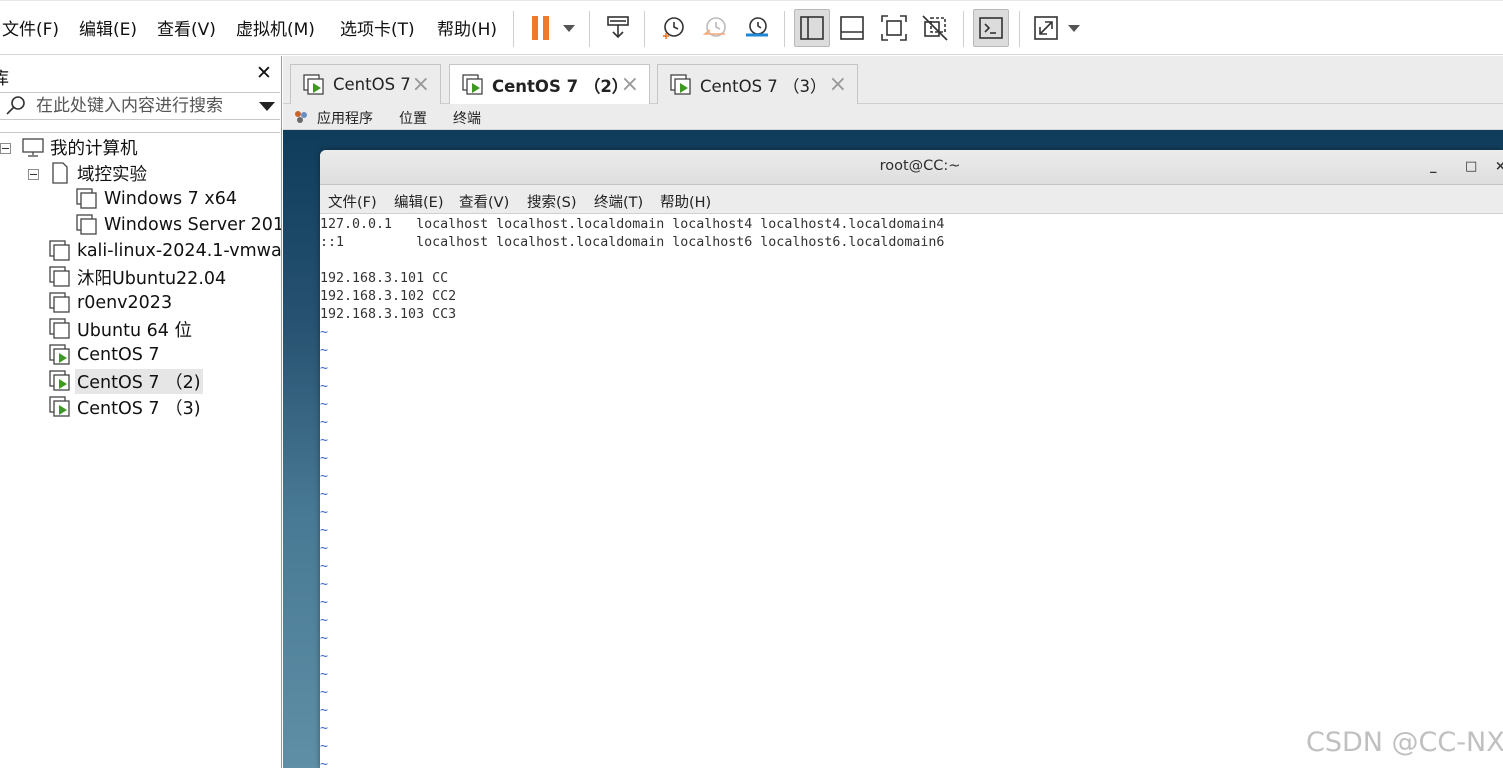  Describe the element at coordinates (105, 355) in the screenshot. I see `tree-item-centos7: CentOS 7` at that location.